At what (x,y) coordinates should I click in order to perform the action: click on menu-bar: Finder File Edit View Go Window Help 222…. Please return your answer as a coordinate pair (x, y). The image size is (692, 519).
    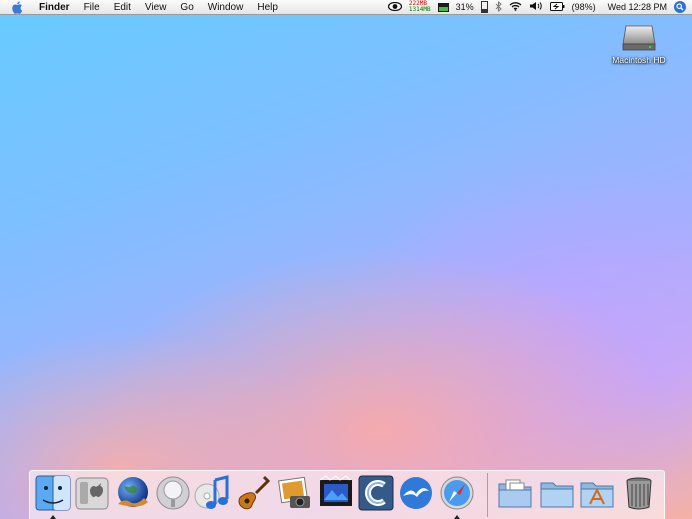
    Looking at the image, I should click on (346, 7).